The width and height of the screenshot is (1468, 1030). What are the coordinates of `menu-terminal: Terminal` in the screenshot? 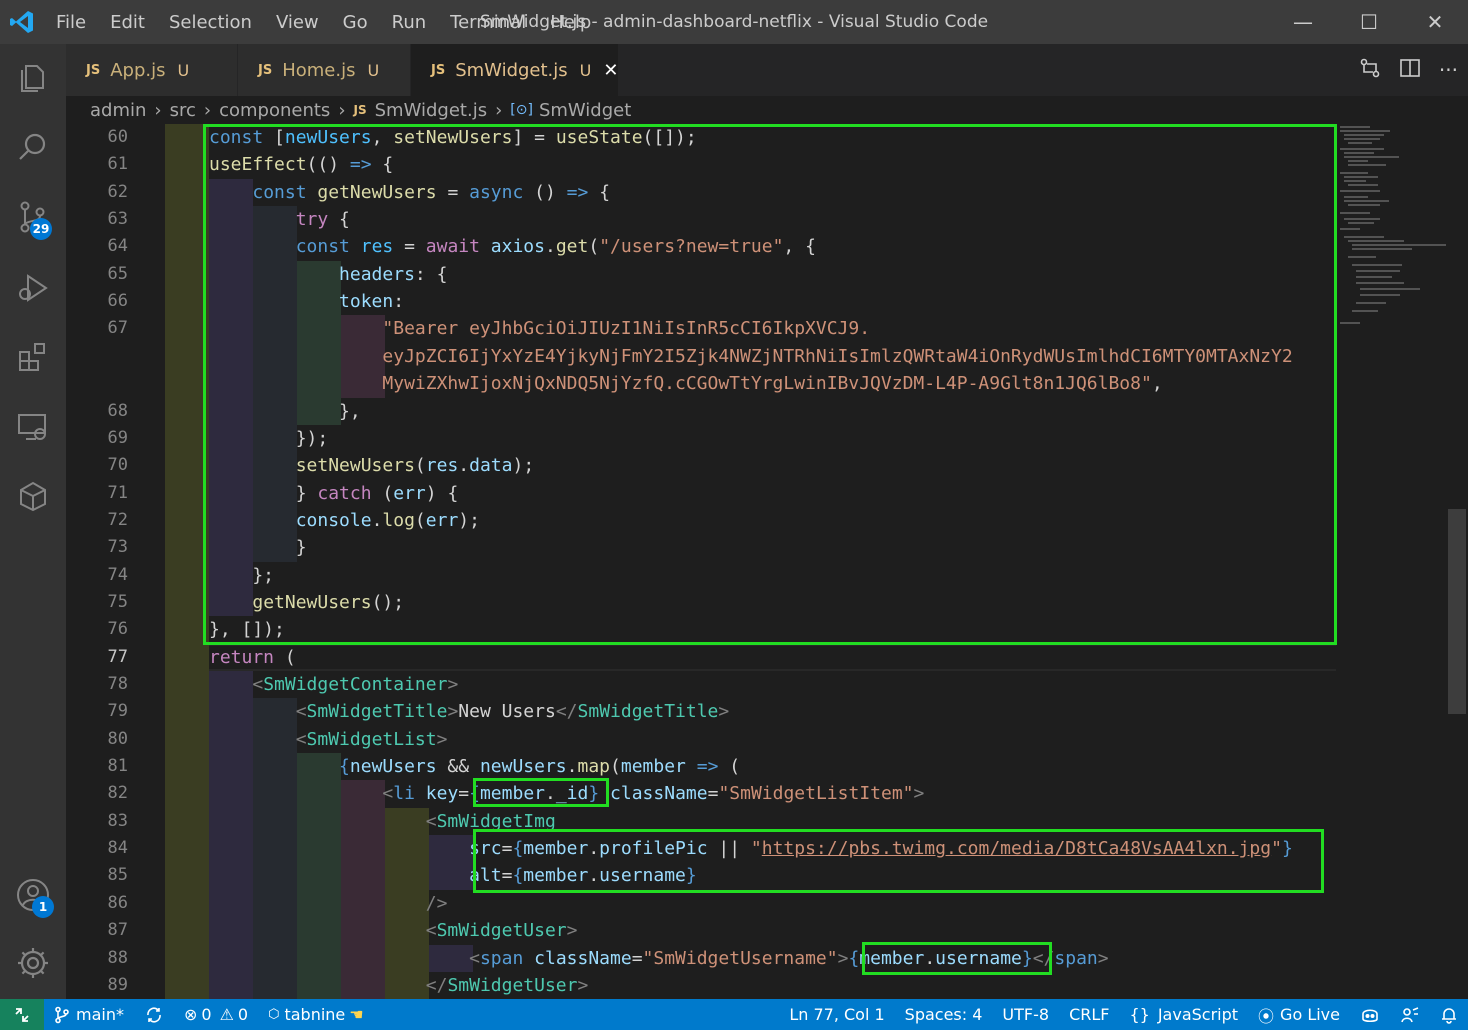 It's located at (488, 22).